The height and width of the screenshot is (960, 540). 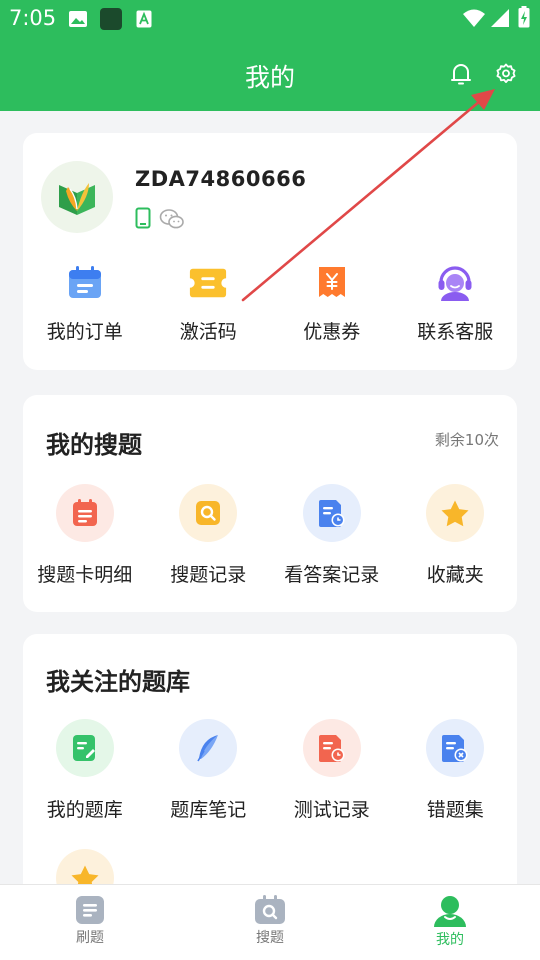 I want to click on gallery-notification-icon, so click(x=78, y=19).